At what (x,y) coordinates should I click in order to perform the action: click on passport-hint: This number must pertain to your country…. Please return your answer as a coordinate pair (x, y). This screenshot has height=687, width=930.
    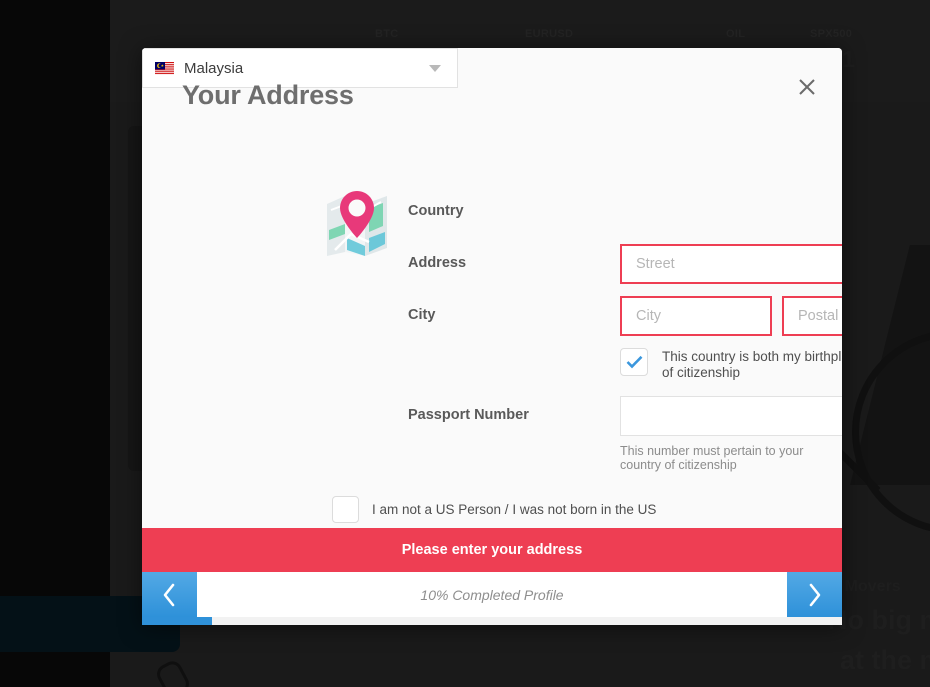
    Looking at the image, I should click on (712, 458).